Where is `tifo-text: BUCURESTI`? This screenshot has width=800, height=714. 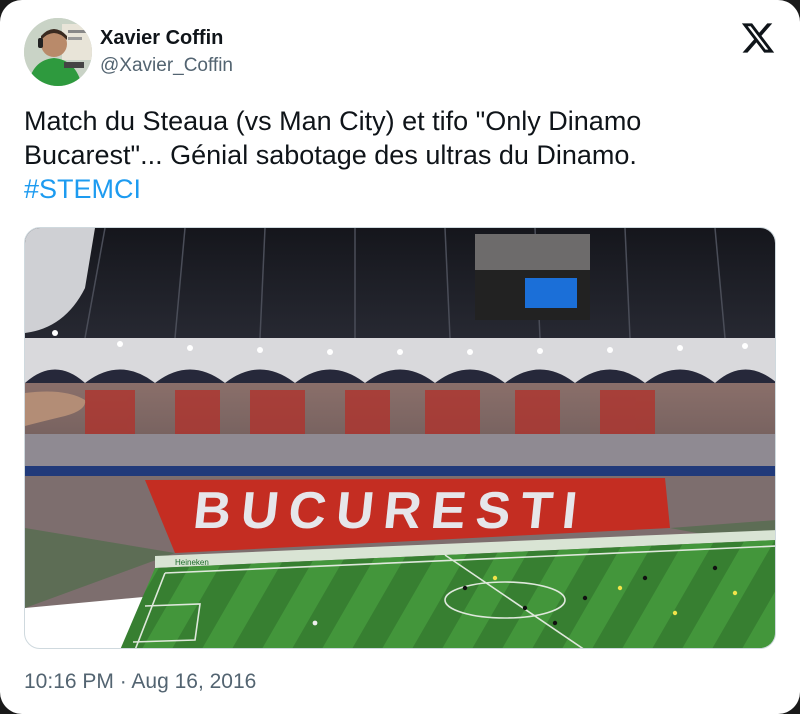 tifo-text: BUCURESTI is located at coordinates (390, 511).